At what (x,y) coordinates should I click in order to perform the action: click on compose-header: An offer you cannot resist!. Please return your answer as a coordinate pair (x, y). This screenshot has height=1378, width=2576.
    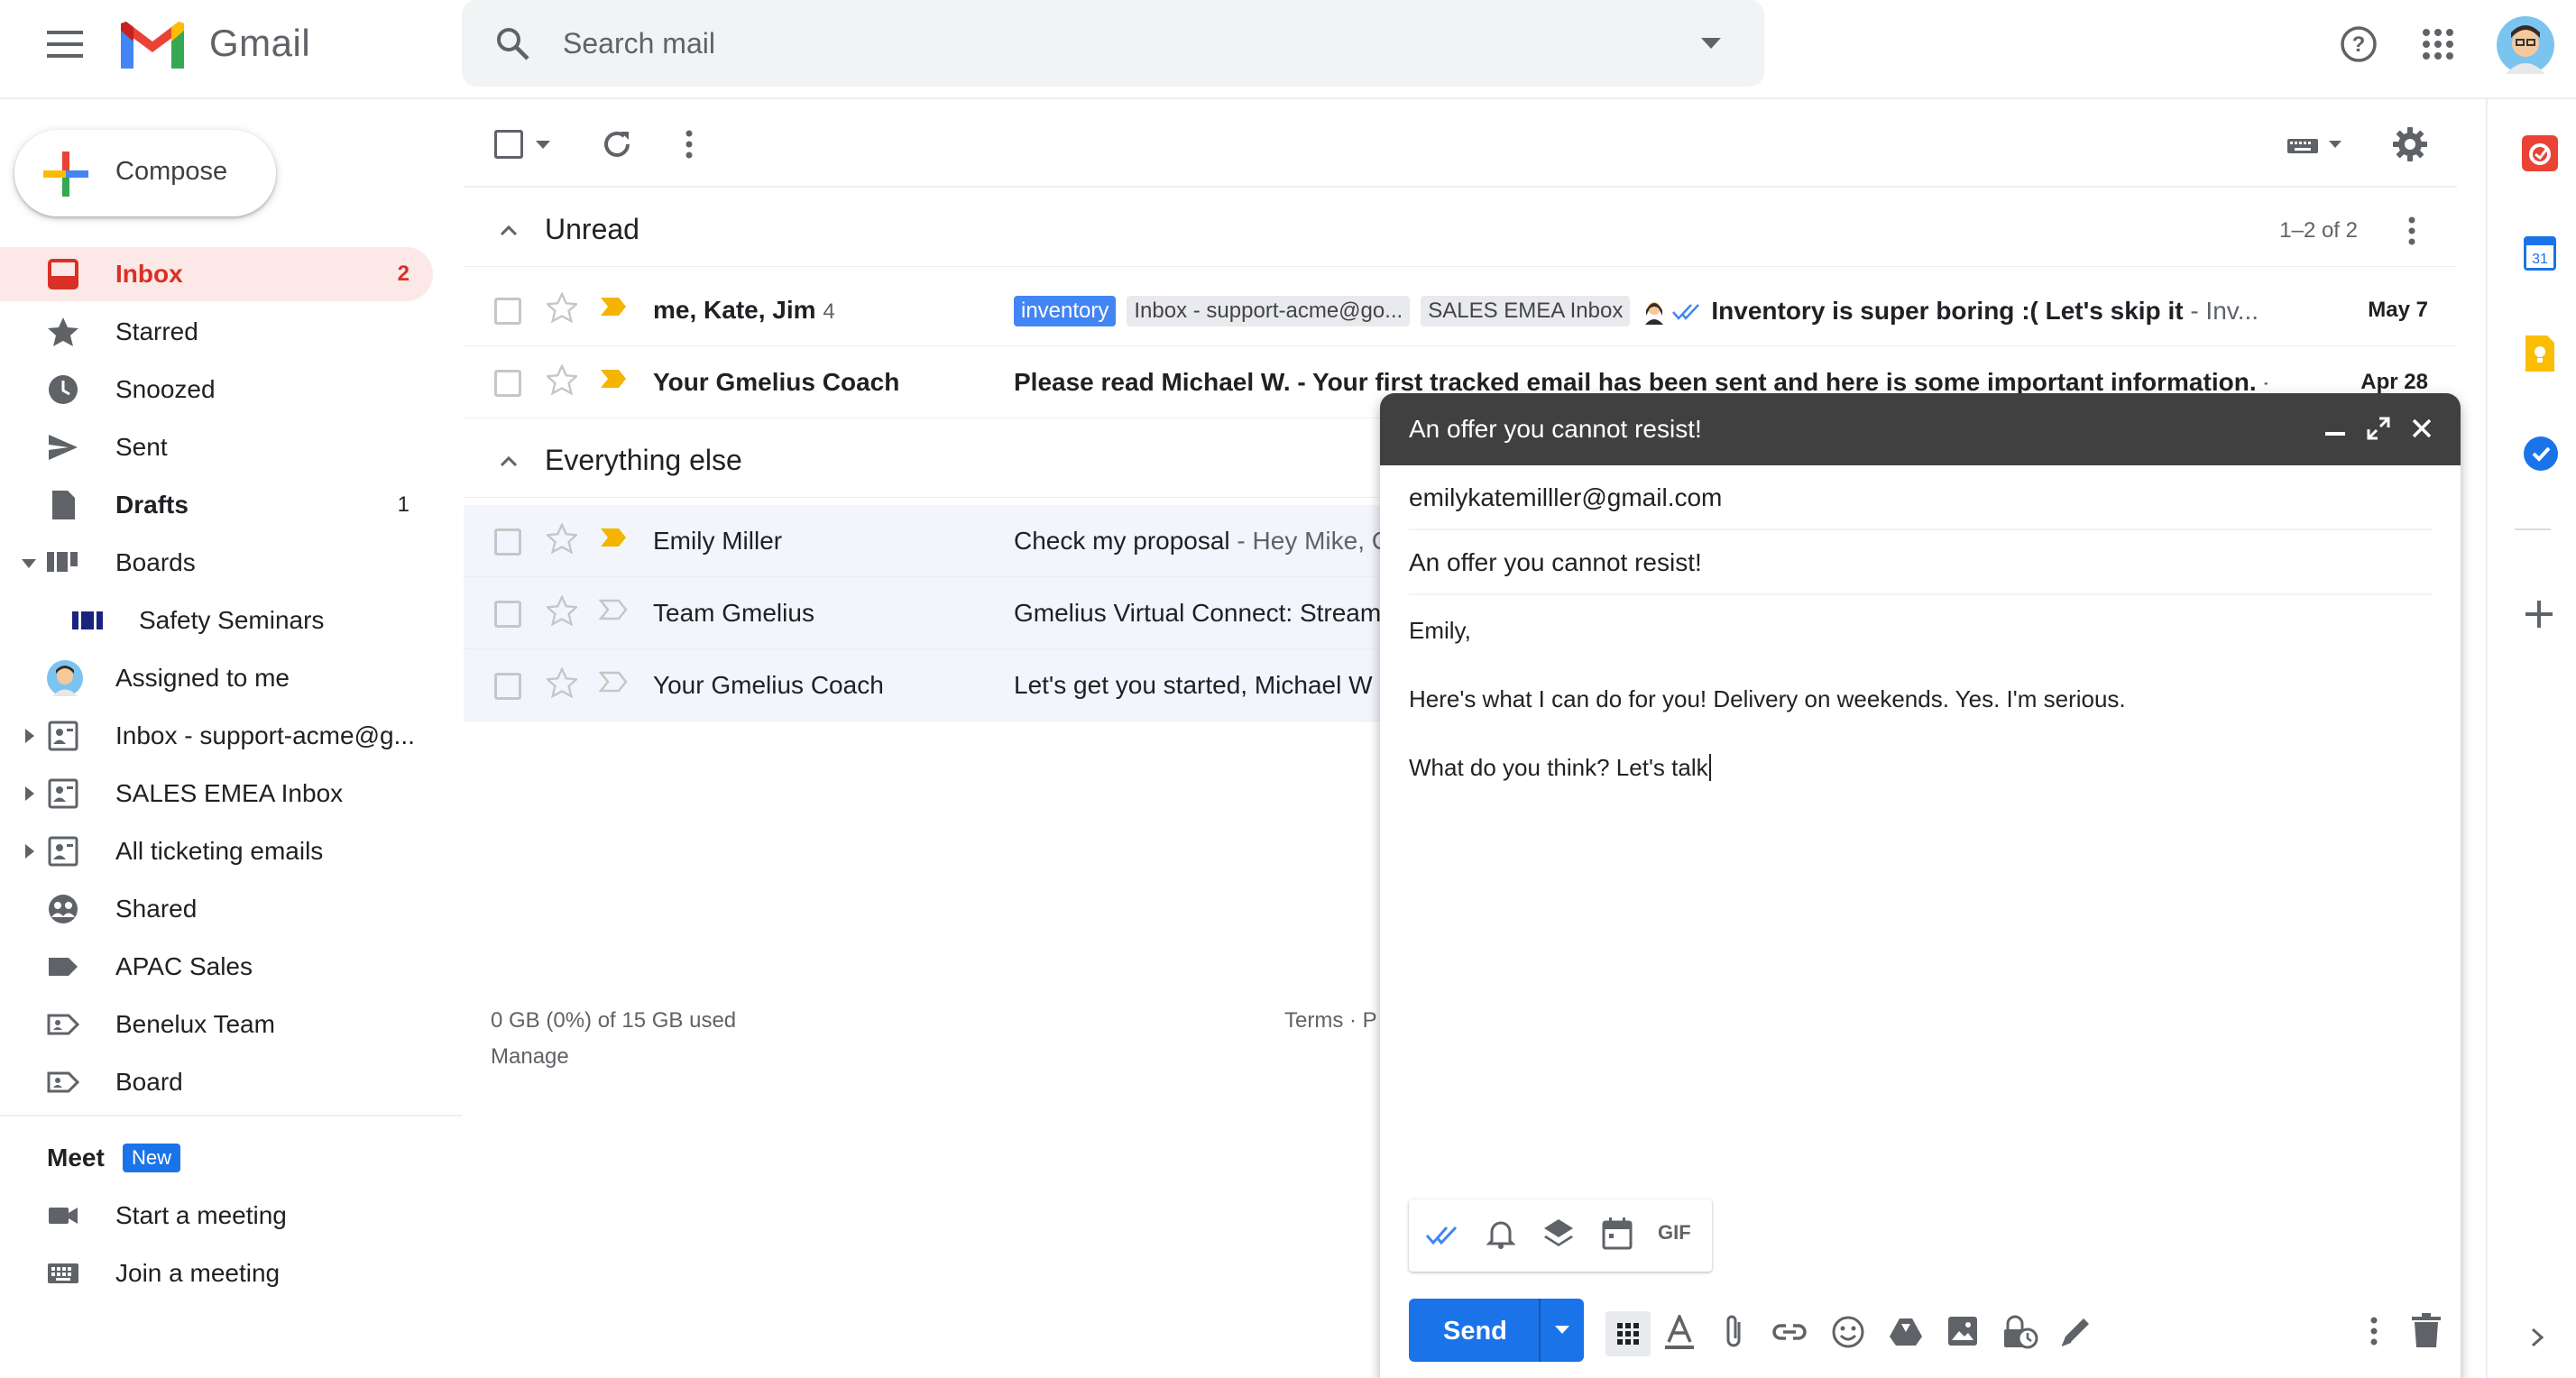
    Looking at the image, I should click on (1920, 429).